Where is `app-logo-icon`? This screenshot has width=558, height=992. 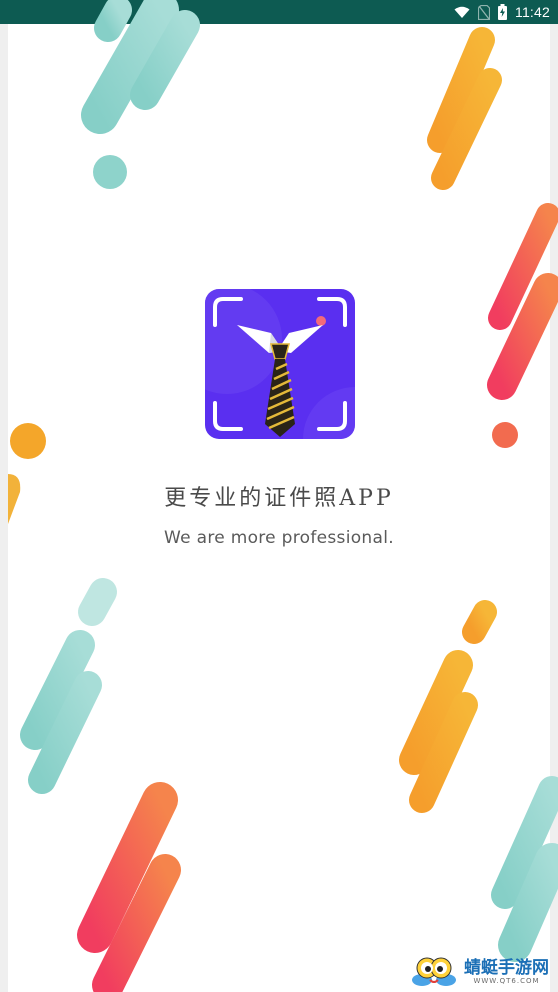 app-logo-icon is located at coordinates (280, 364).